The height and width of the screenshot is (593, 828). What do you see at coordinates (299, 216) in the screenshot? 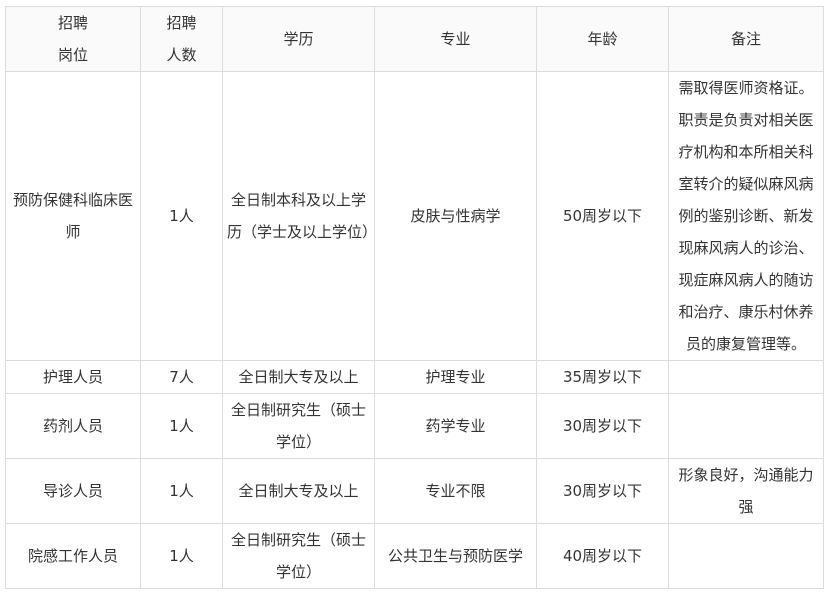
I see `cell-education: 全日制本科及以上学历（学士及以上学位）` at bounding box center [299, 216].